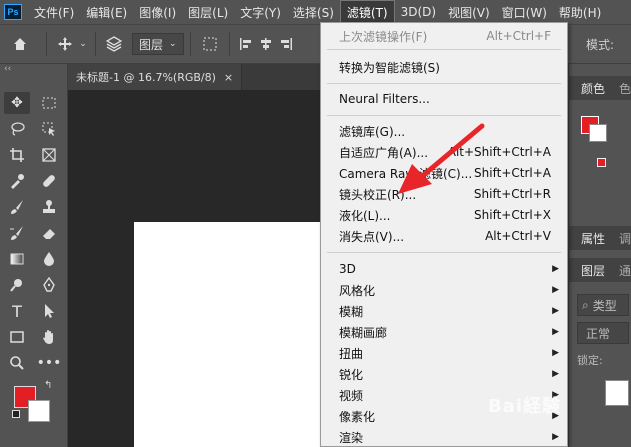  What do you see at coordinates (106, 12) in the screenshot?
I see `menu-edit: 编辑(E)` at bounding box center [106, 12].